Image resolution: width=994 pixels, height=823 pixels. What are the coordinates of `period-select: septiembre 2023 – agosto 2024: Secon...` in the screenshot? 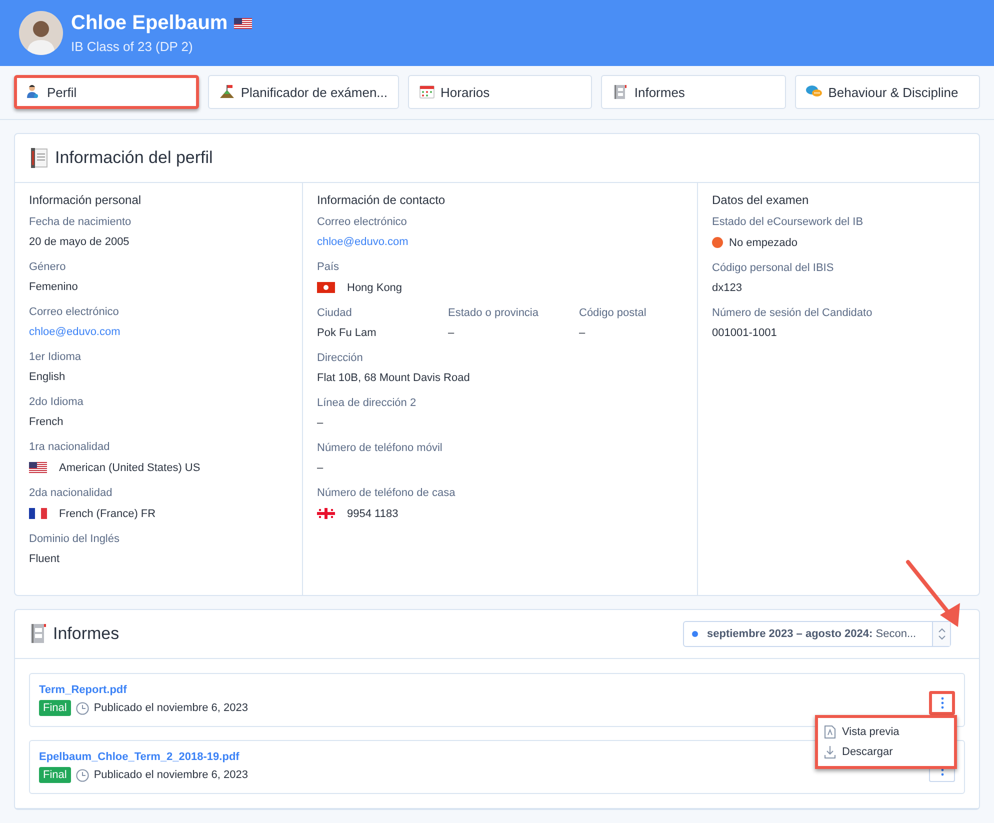 It's located at (817, 634).